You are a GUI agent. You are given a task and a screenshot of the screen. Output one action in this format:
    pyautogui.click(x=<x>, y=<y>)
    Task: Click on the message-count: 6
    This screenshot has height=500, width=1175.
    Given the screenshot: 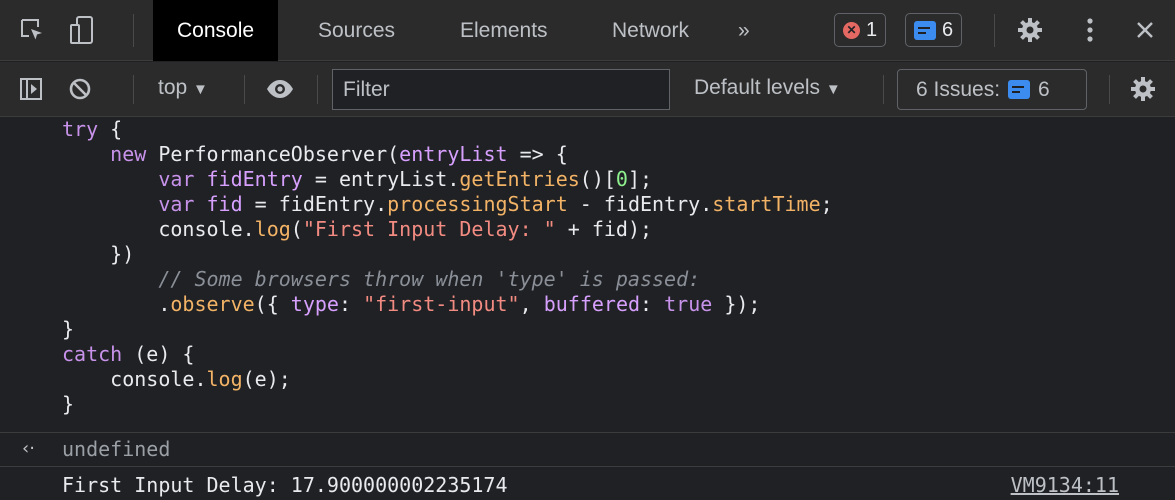 What is the action you would take?
    pyautogui.click(x=948, y=29)
    